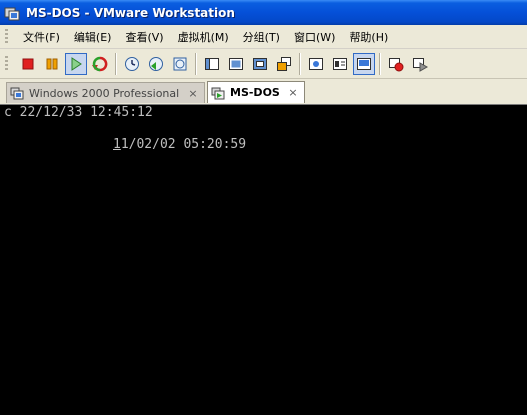  I want to click on console-view-icon, so click(340, 63).